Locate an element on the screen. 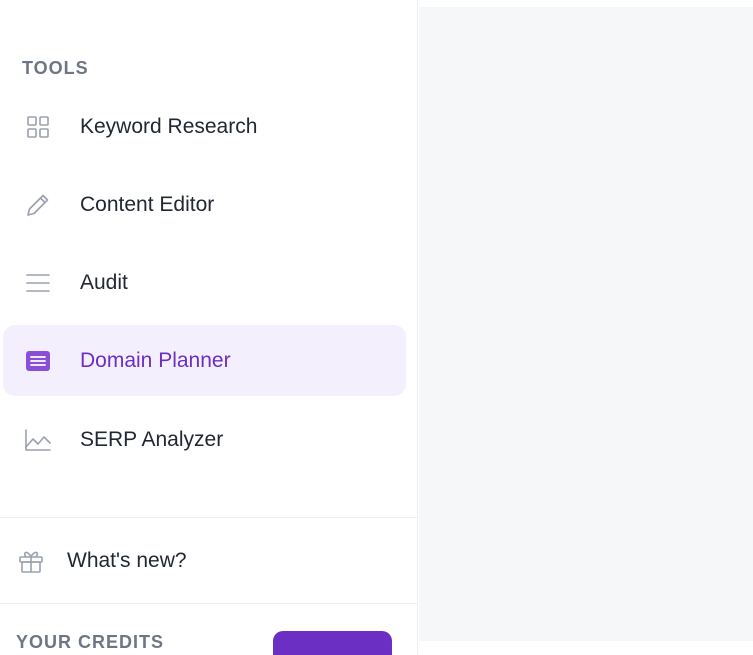 The height and width of the screenshot is (655, 753). sidebar-item-label: Domain Planner is located at coordinates (155, 360).